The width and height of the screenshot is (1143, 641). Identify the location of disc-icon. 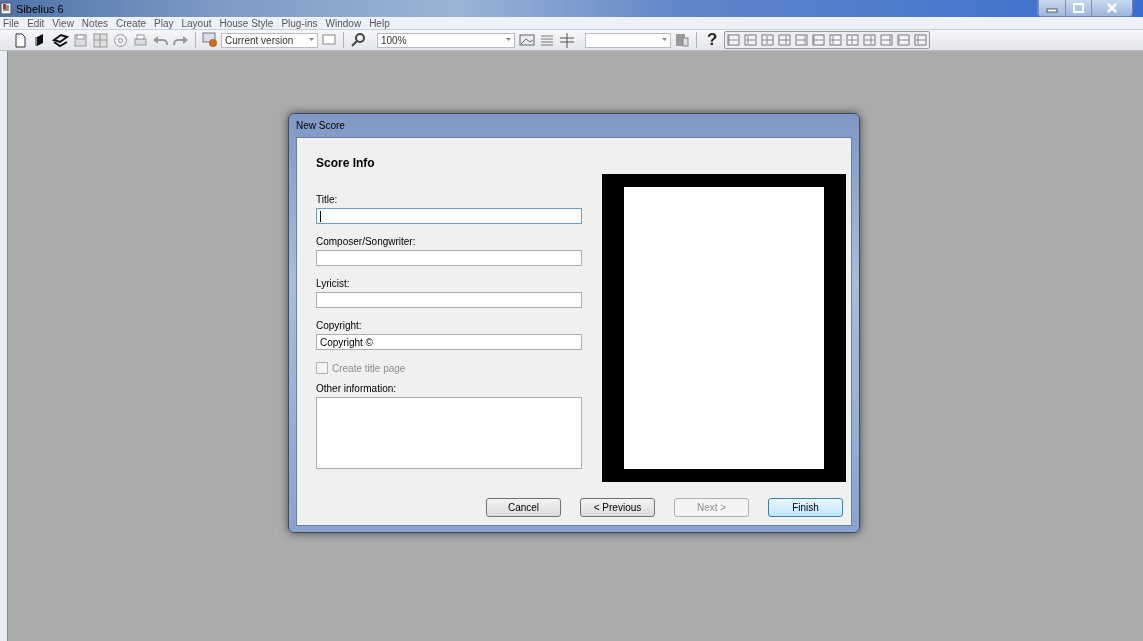
(120, 40).